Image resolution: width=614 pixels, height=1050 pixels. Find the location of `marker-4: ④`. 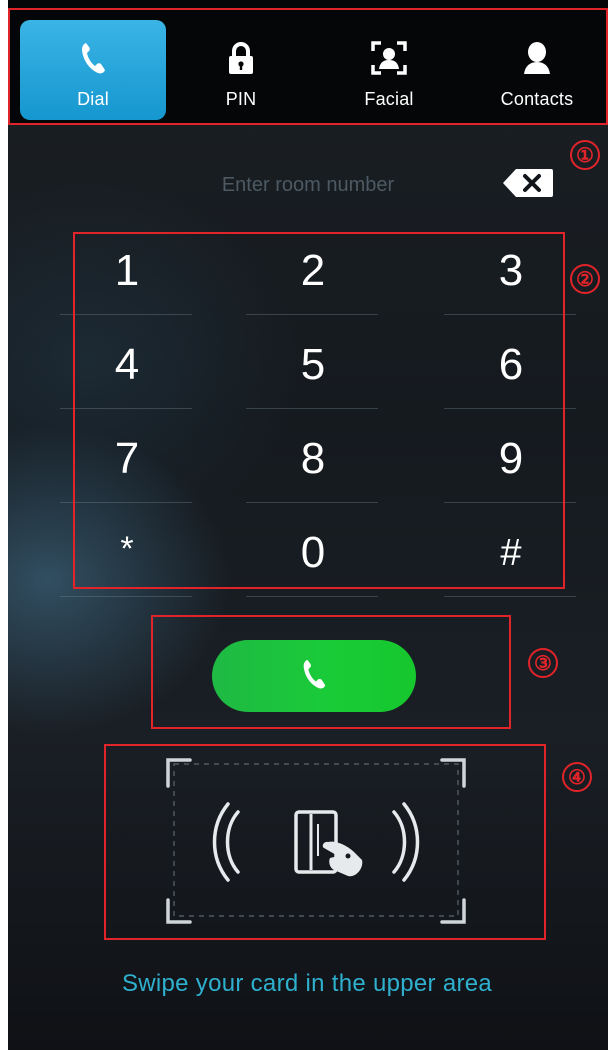

marker-4: ④ is located at coordinates (577, 777).